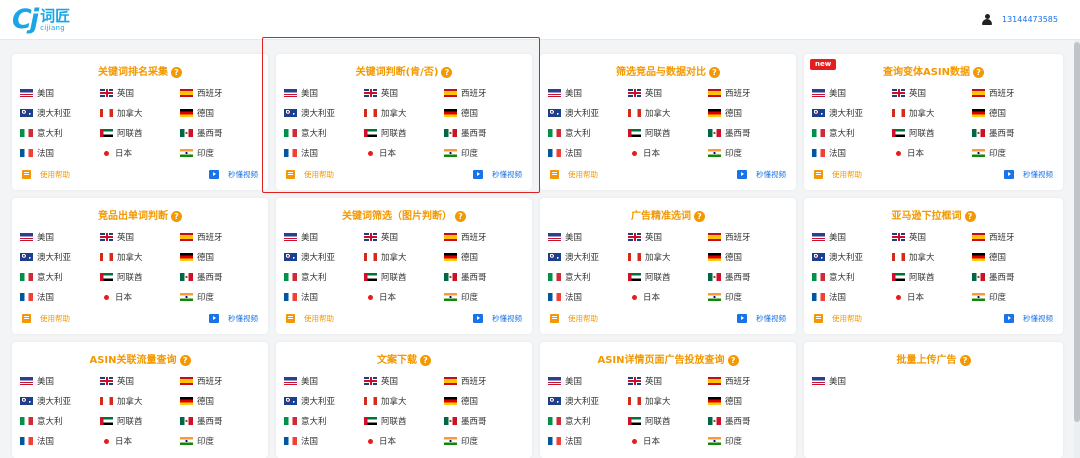 Image resolution: width=1080 pixels, height=458 pixels. I want to click on user-menu: 13144473585, so click(1020, 19).